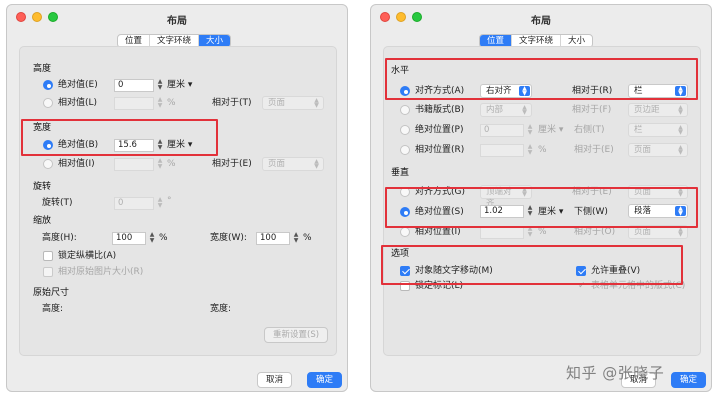  What do you see at coordinates (296, 335) in the screenshot?
I see `reset-button: 重新设置(S)` at bounding box center [296, 335].